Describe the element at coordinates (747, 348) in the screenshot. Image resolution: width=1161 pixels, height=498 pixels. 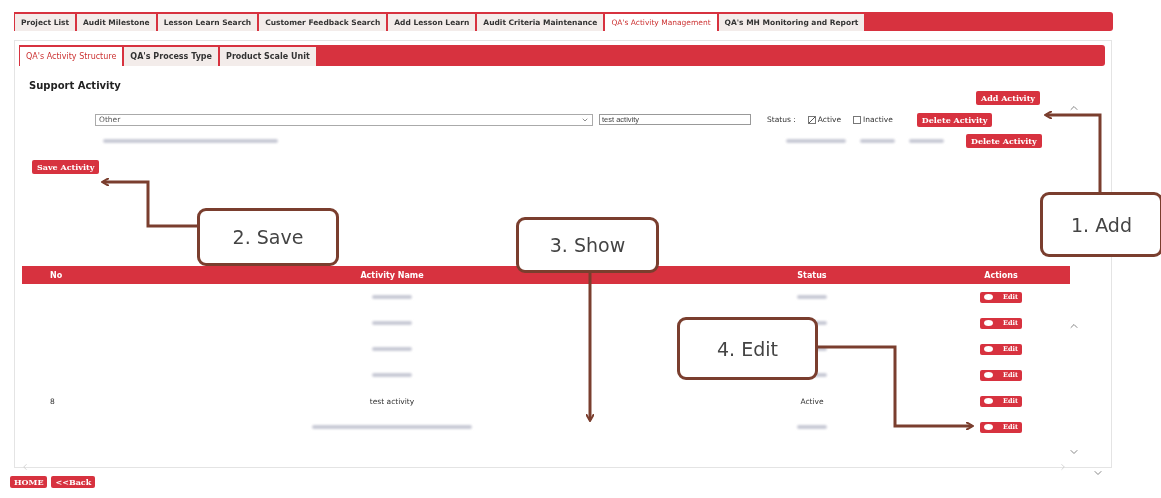
I see `callout-label: 4. Edit` at that location.